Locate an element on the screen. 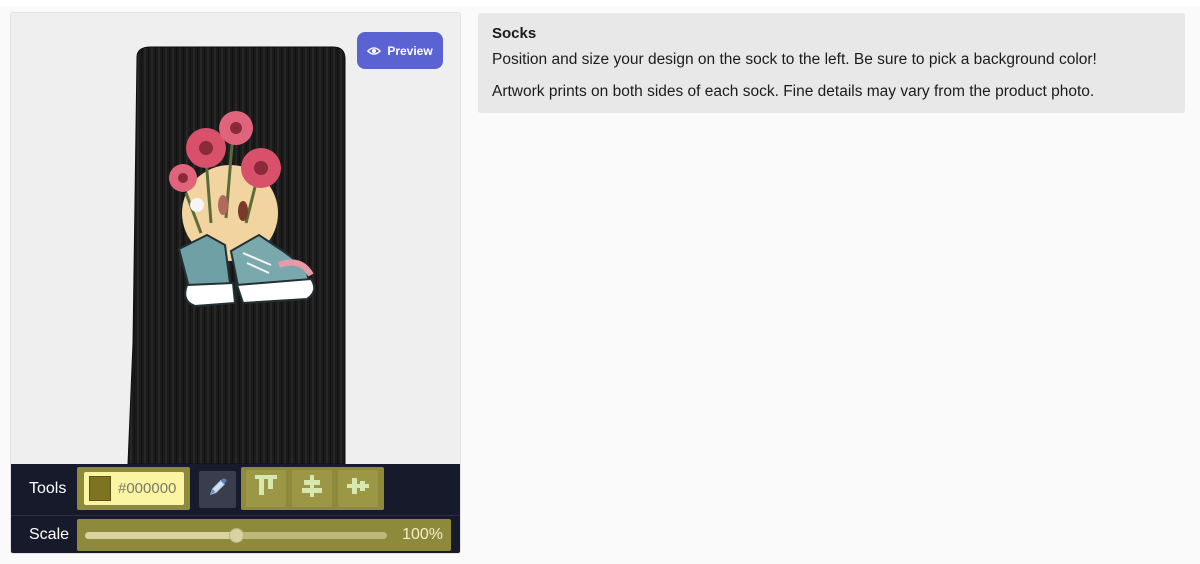  eyedropper-icon is located at coordinates (218, 489).